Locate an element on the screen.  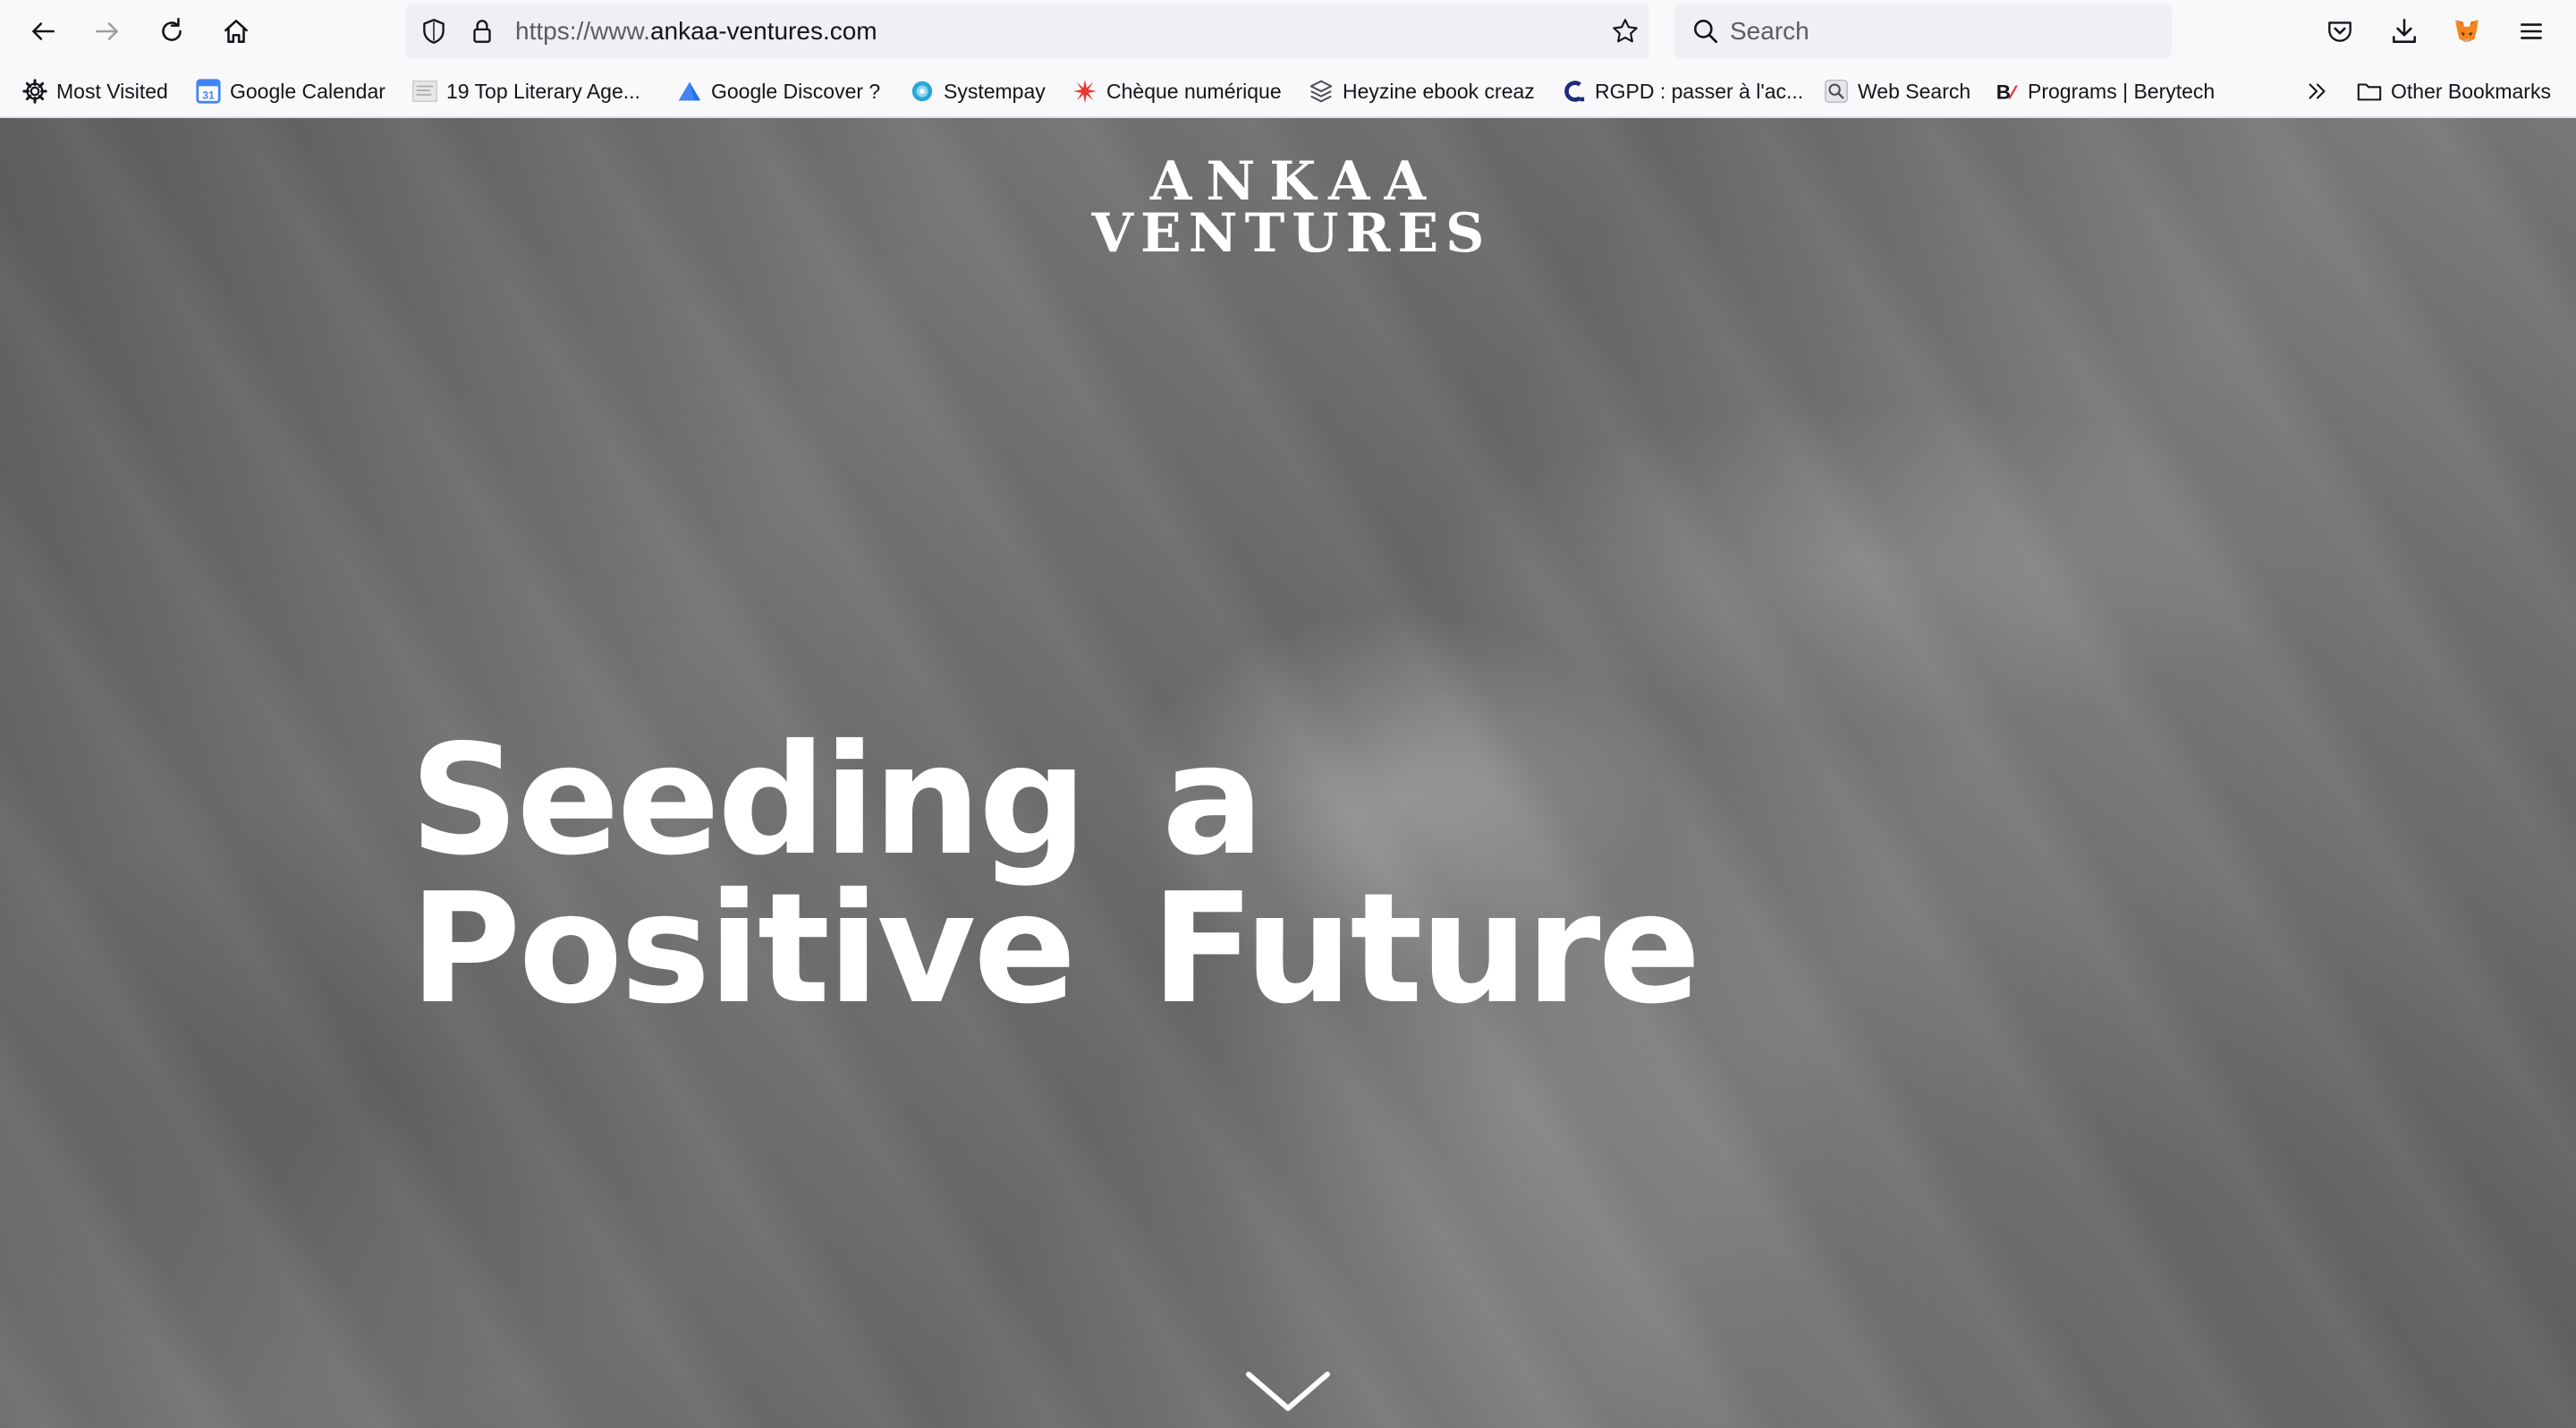
other-bookmarks-folder: Other Bookmarks is located at coordinates (2453, 91).